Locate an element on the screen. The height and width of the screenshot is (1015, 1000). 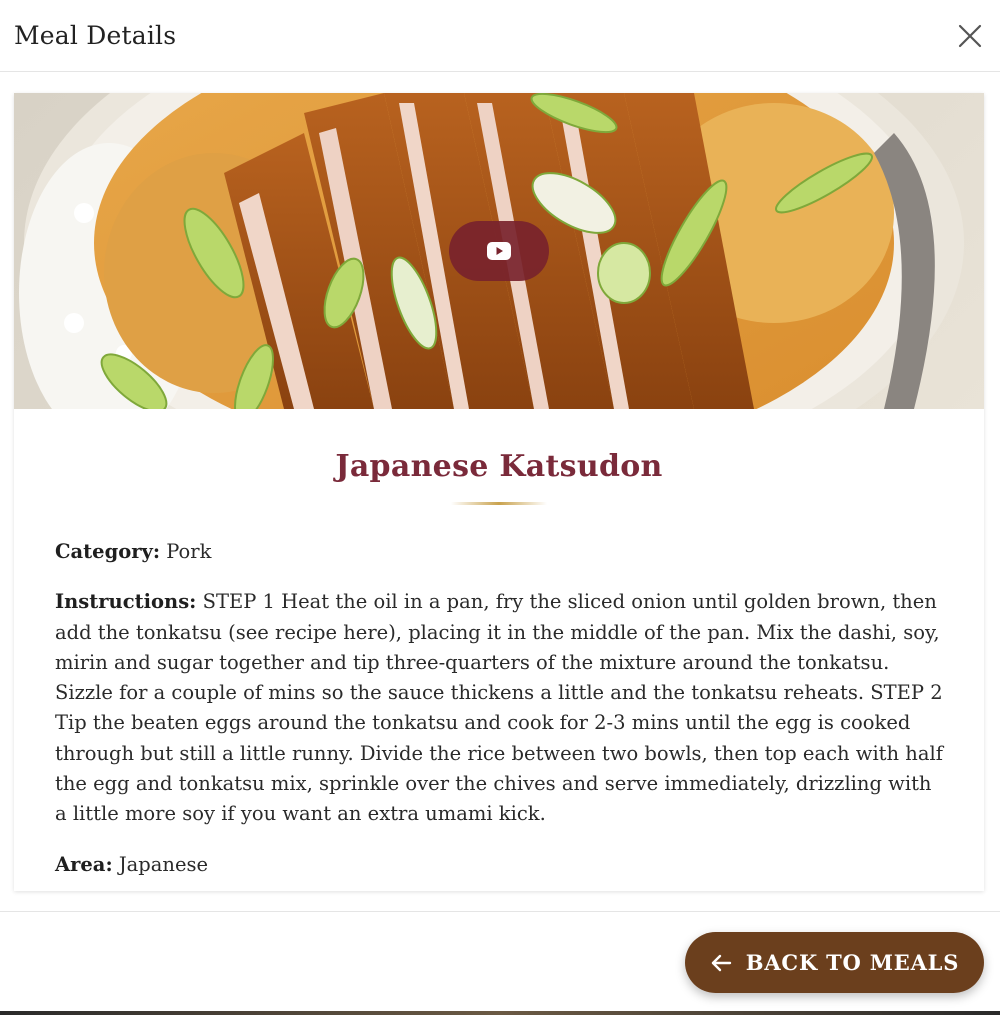
modal-title: Meal Details is located at coordinates (95, 35).